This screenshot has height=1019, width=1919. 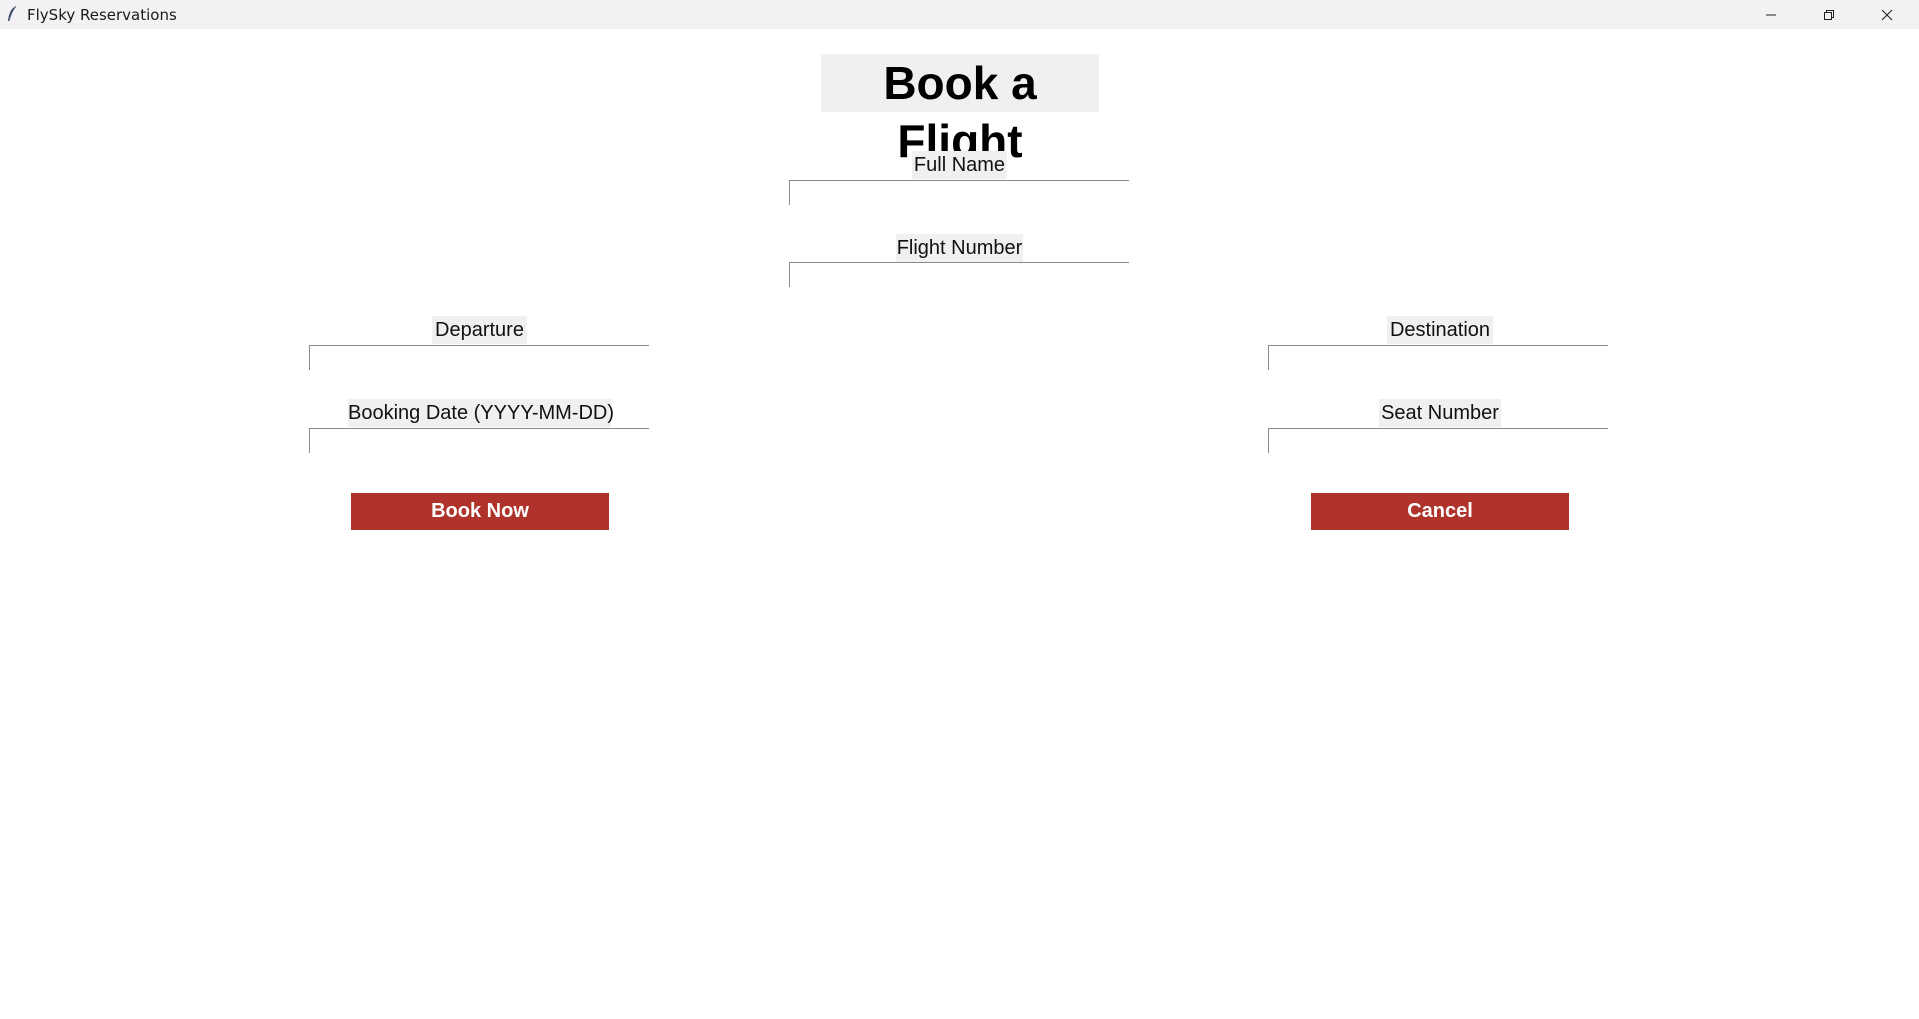 I want to click on window-title: FlySky Reservations, so click(x=102, y=15).